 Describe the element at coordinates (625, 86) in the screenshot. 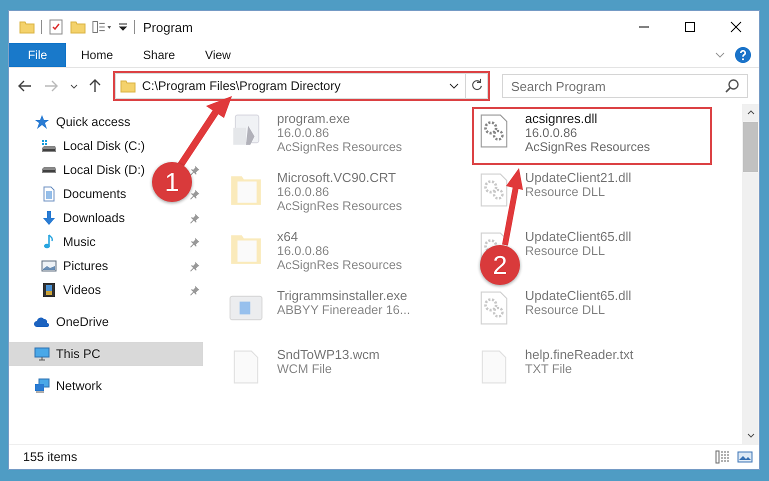

I see `search-field: Search Program` at that location.